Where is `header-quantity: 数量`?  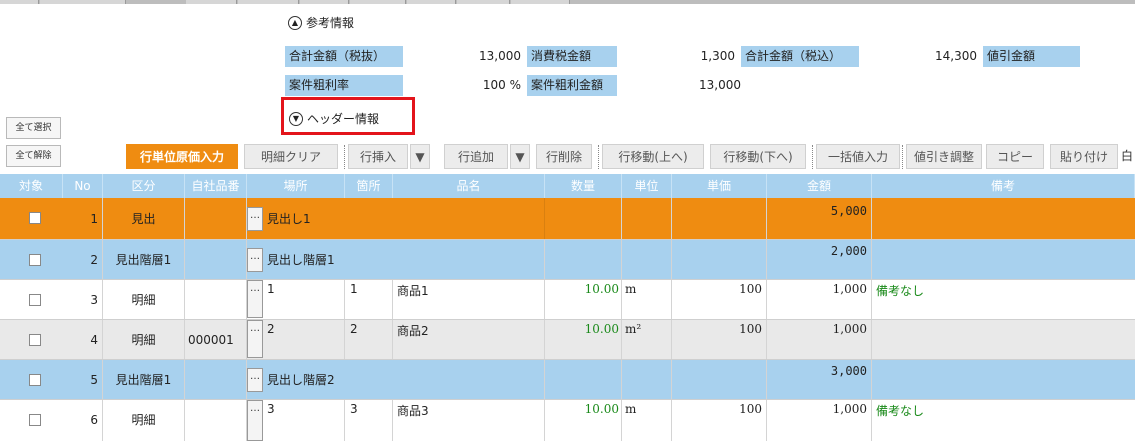 header-quantity: 数量 is located at coordinates (583, 186).